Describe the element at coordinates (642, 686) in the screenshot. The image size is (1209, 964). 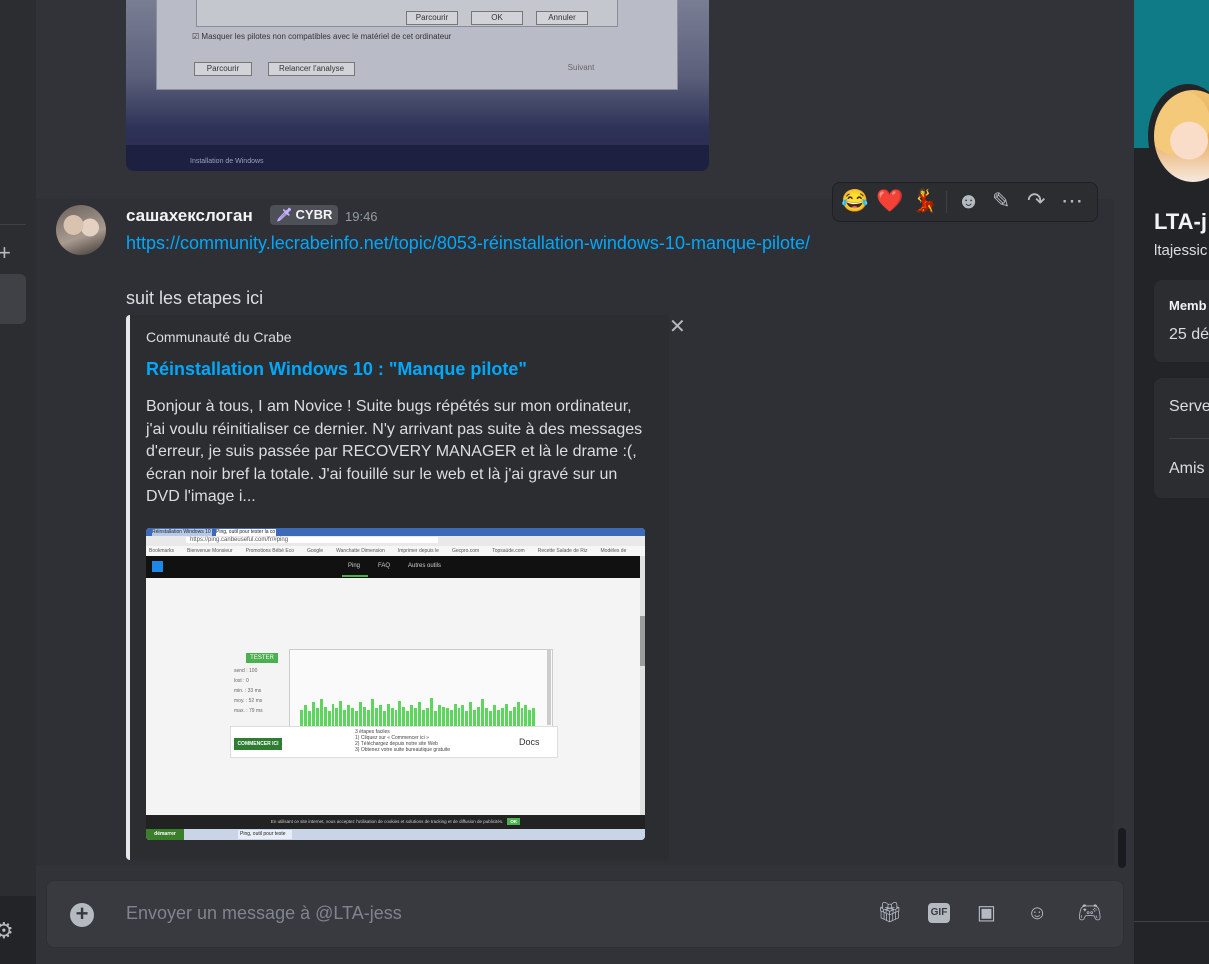
I see `site-scrollbar` at that location.